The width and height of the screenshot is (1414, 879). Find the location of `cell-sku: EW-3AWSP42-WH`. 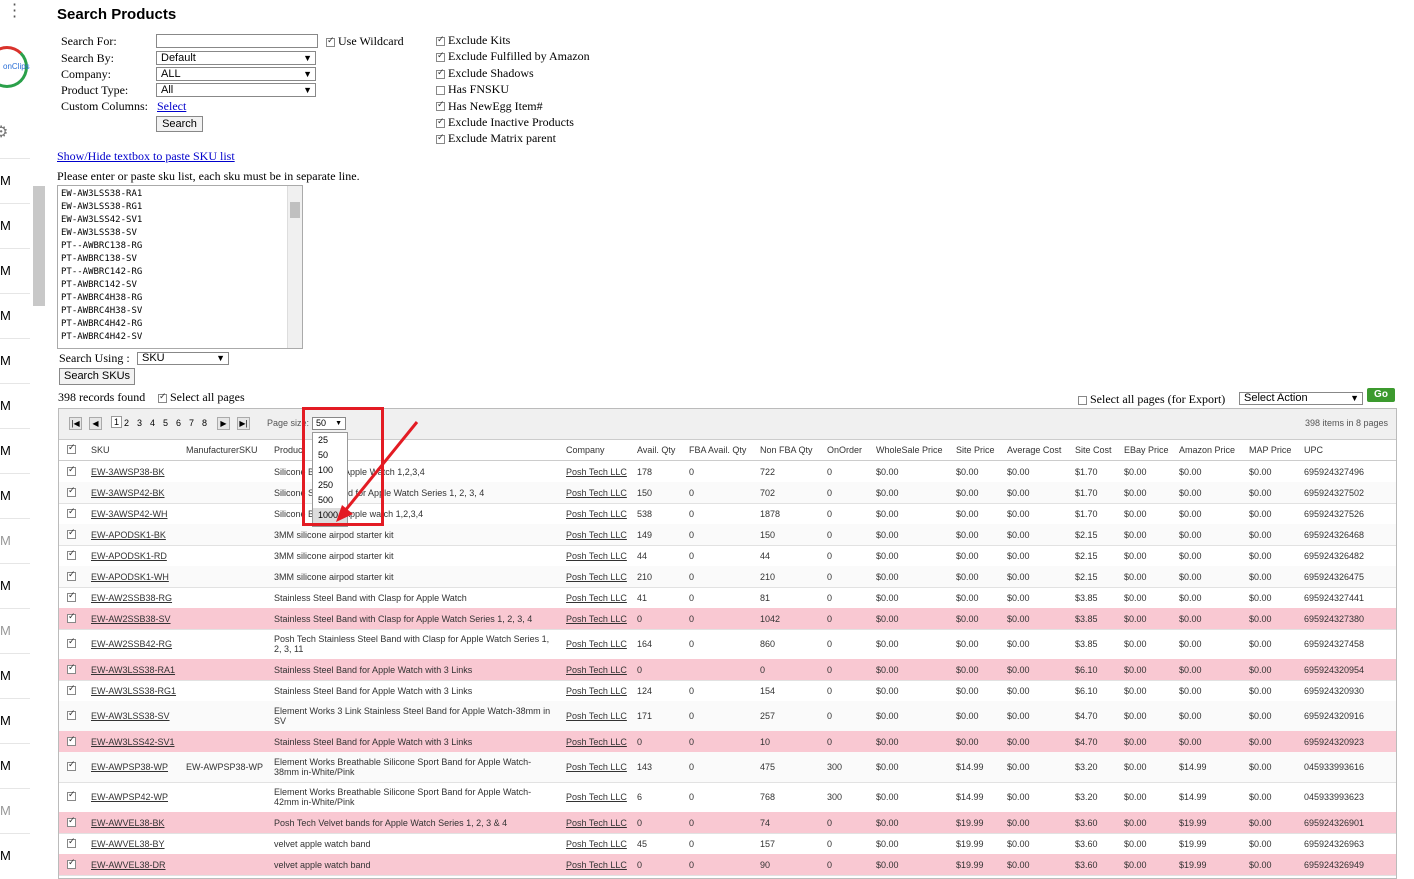

cell-sku: EW-3AWSP42-WH is located at coordinates (129, 514).